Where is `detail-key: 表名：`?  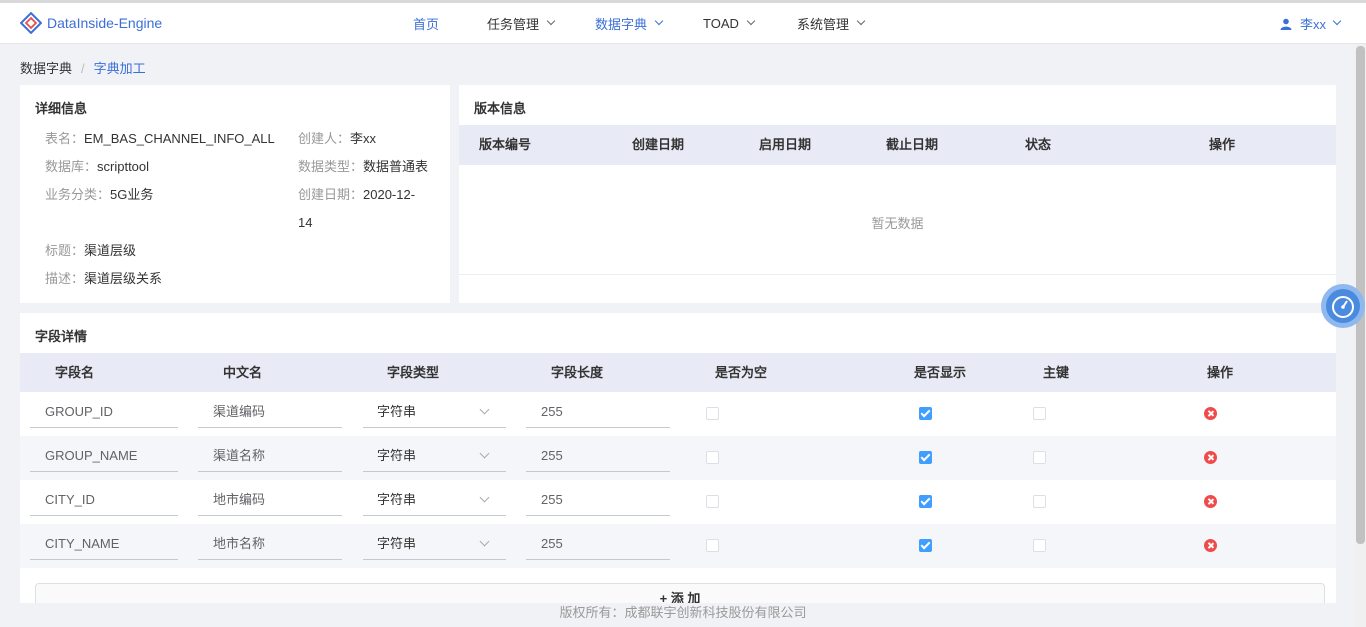 detail-key: 表名： is located at coordinates (65, 138).